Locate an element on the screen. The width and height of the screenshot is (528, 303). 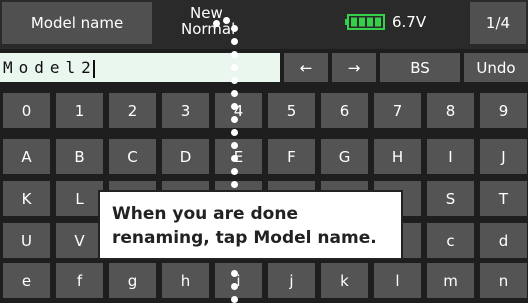
key-K: K is located at coordinates (26, 198).